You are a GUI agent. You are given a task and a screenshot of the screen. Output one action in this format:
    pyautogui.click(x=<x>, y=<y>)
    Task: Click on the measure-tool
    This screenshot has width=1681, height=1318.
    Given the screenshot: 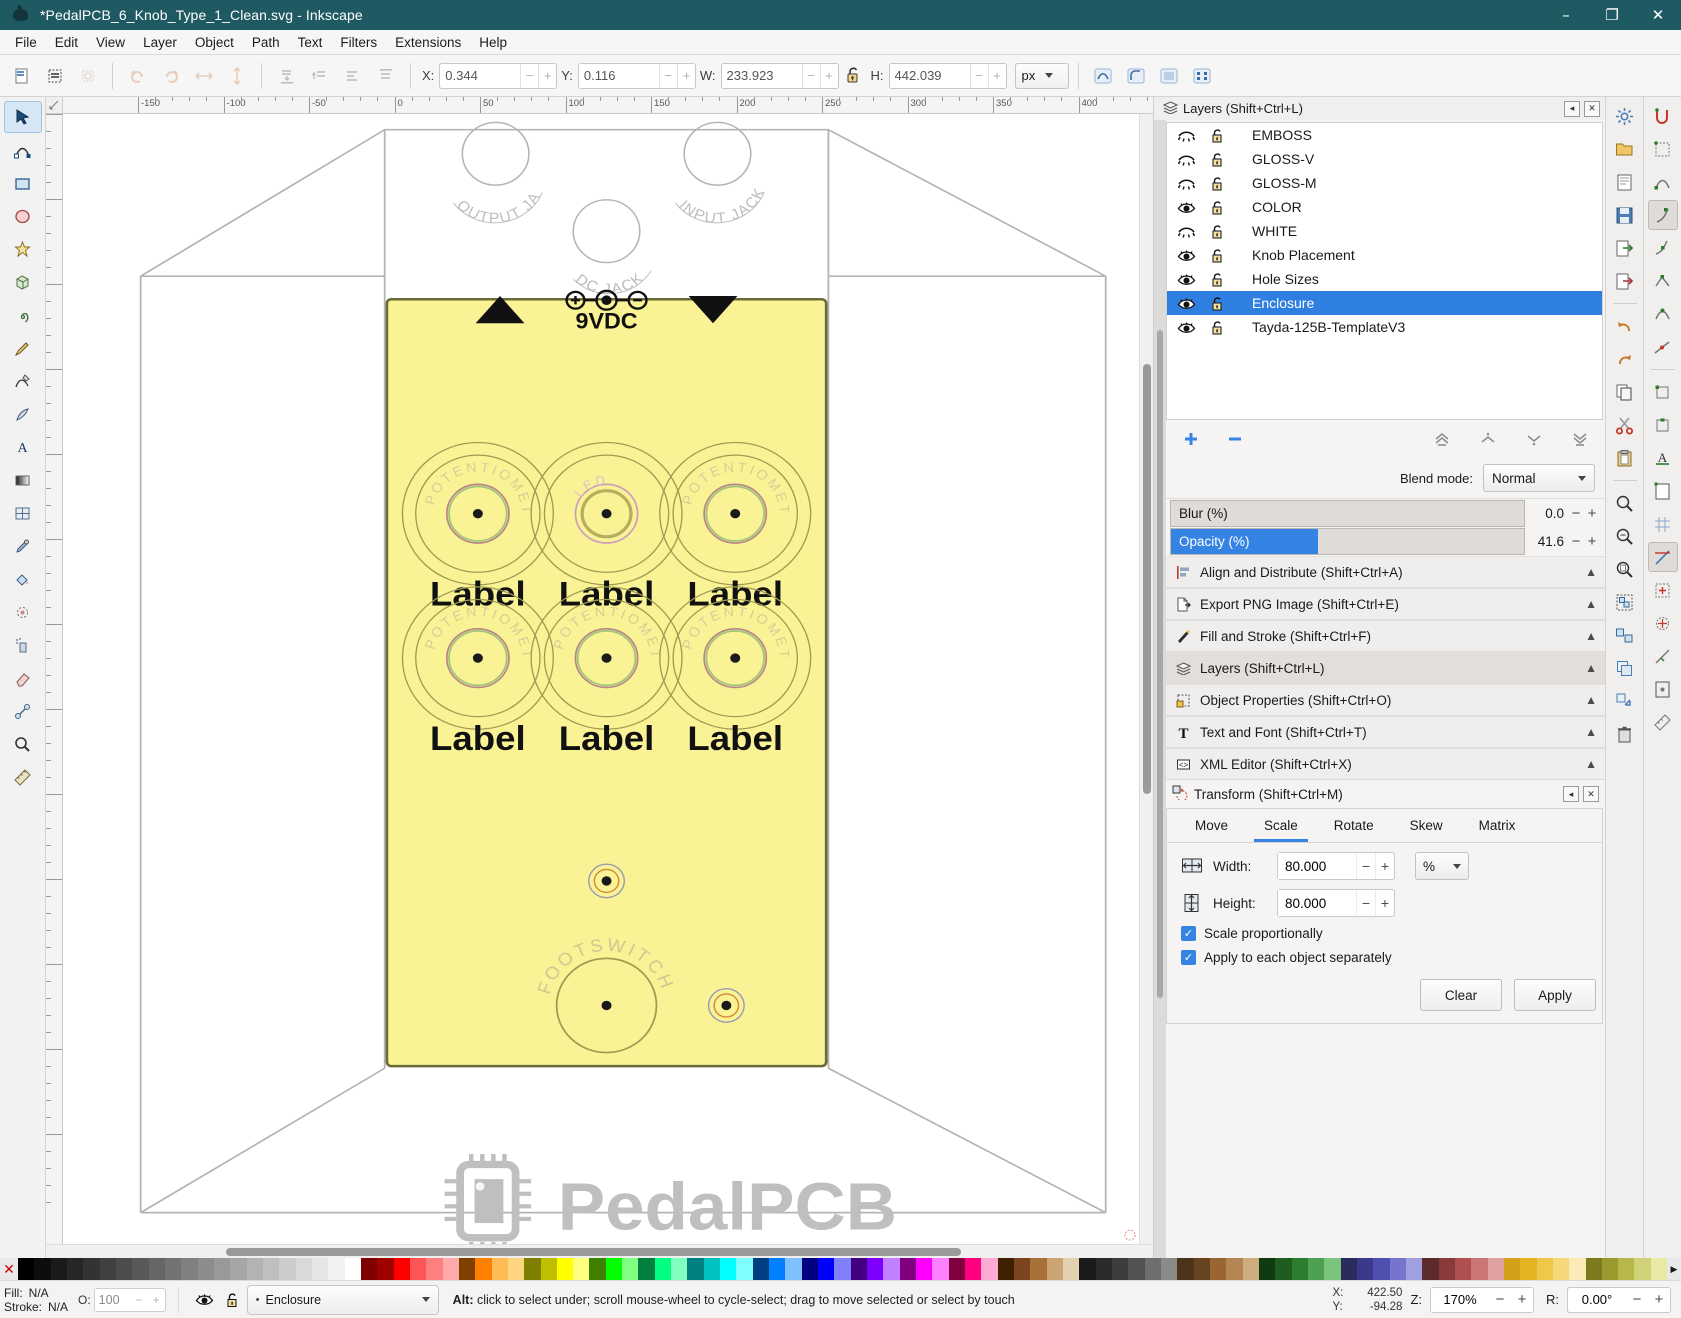 What is the action you would take?
    pyautogui.click(x=23, y=777)
    